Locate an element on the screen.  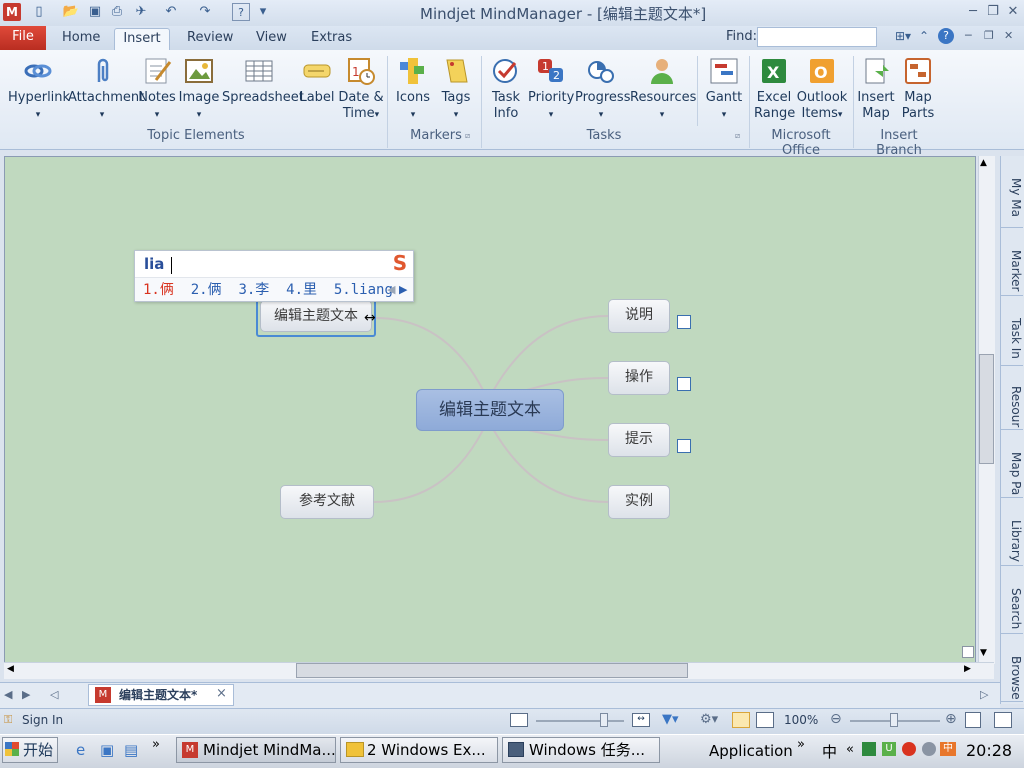
show-desktop-icon: ▤ is located at coordinates (131, 750).